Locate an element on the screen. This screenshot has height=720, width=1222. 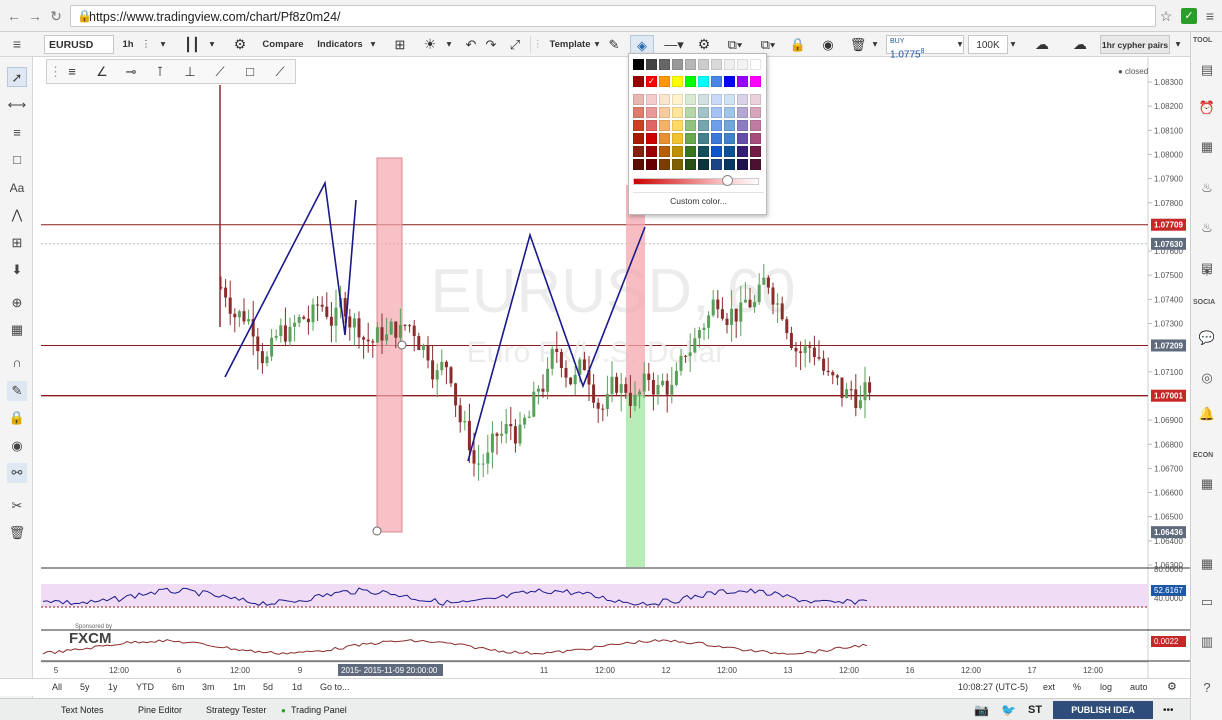
buy-box: BUY 1.07758 is located at coordinates (925, 47).